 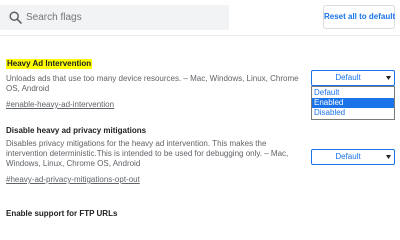 I want to click on flag-entry-ftp-urls: Enable support for FTP URLs, so click(x=156, y=214).